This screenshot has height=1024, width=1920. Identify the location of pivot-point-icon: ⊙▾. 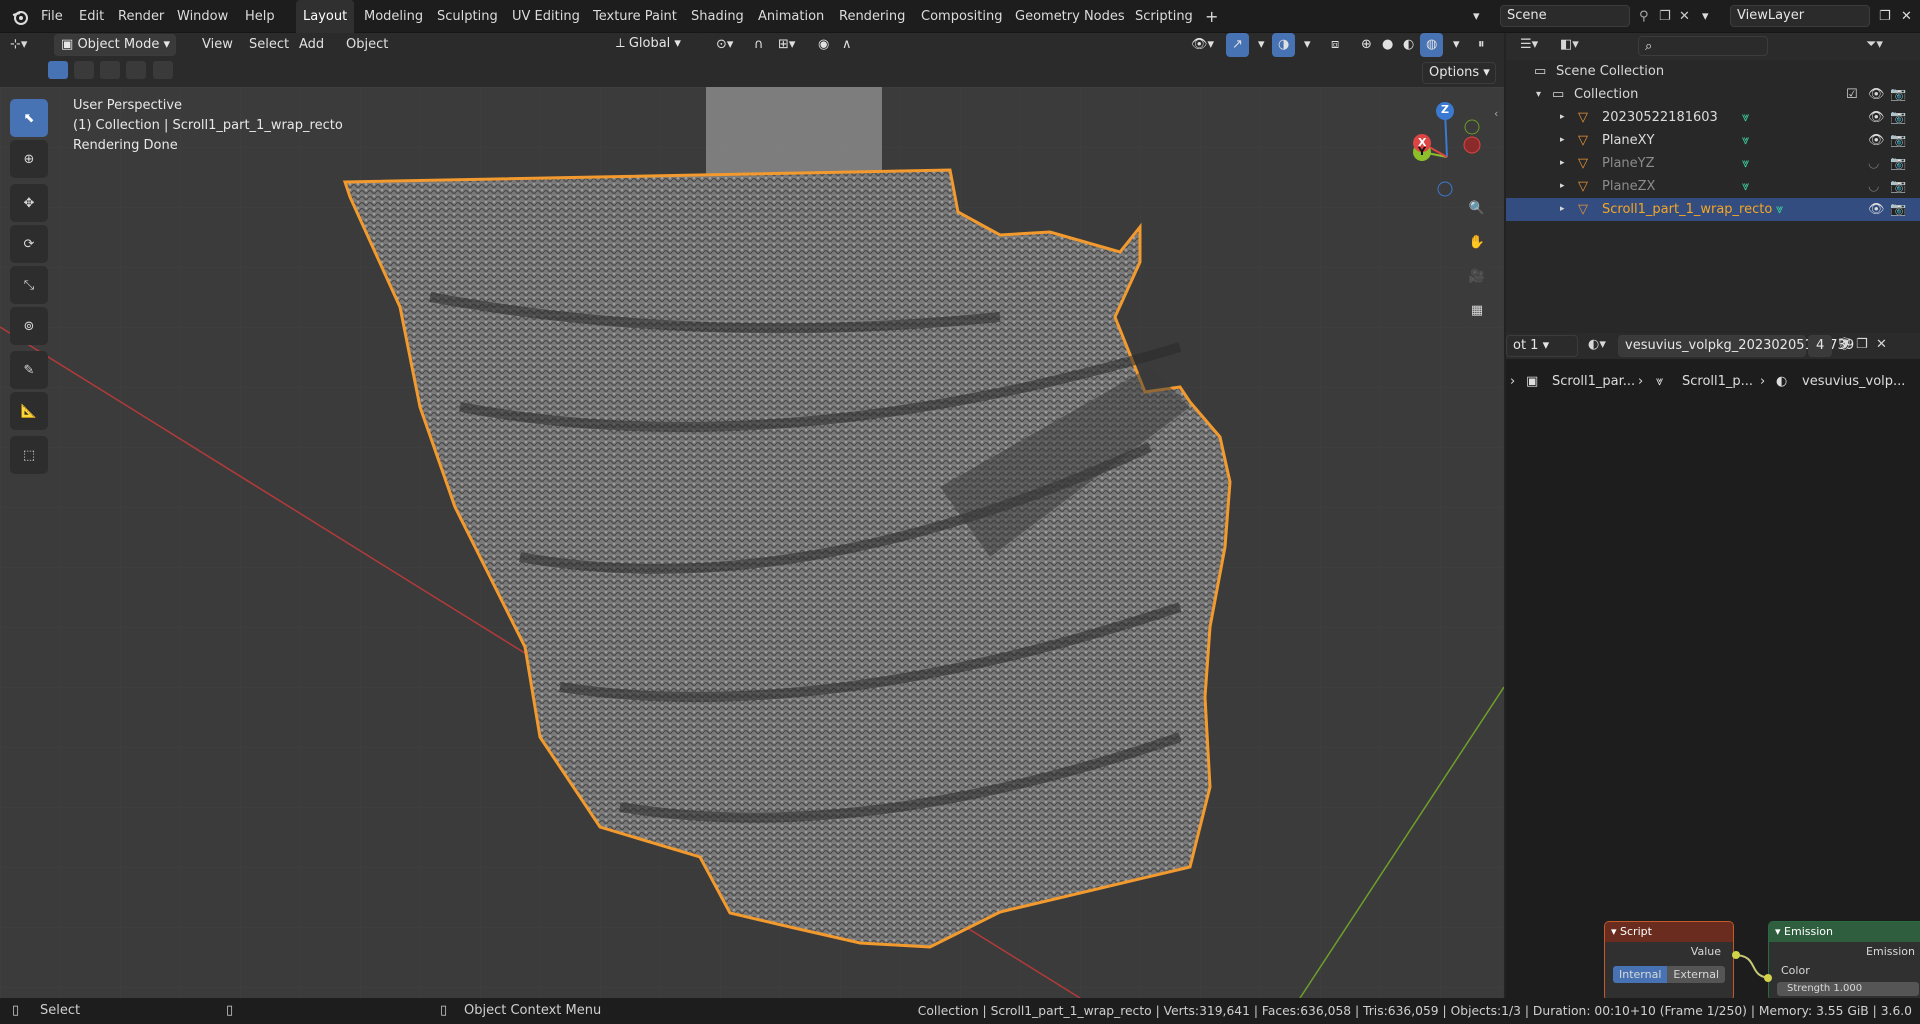
(724, 45).